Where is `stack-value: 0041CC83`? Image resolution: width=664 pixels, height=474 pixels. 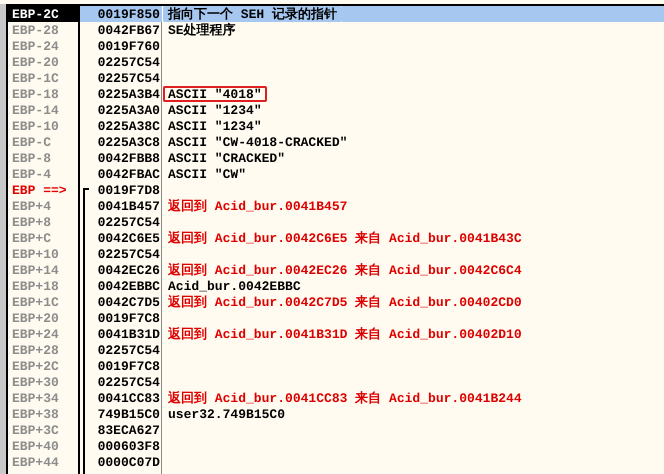 stack-value: 0041CC83 is located at coordinates (128, 398).